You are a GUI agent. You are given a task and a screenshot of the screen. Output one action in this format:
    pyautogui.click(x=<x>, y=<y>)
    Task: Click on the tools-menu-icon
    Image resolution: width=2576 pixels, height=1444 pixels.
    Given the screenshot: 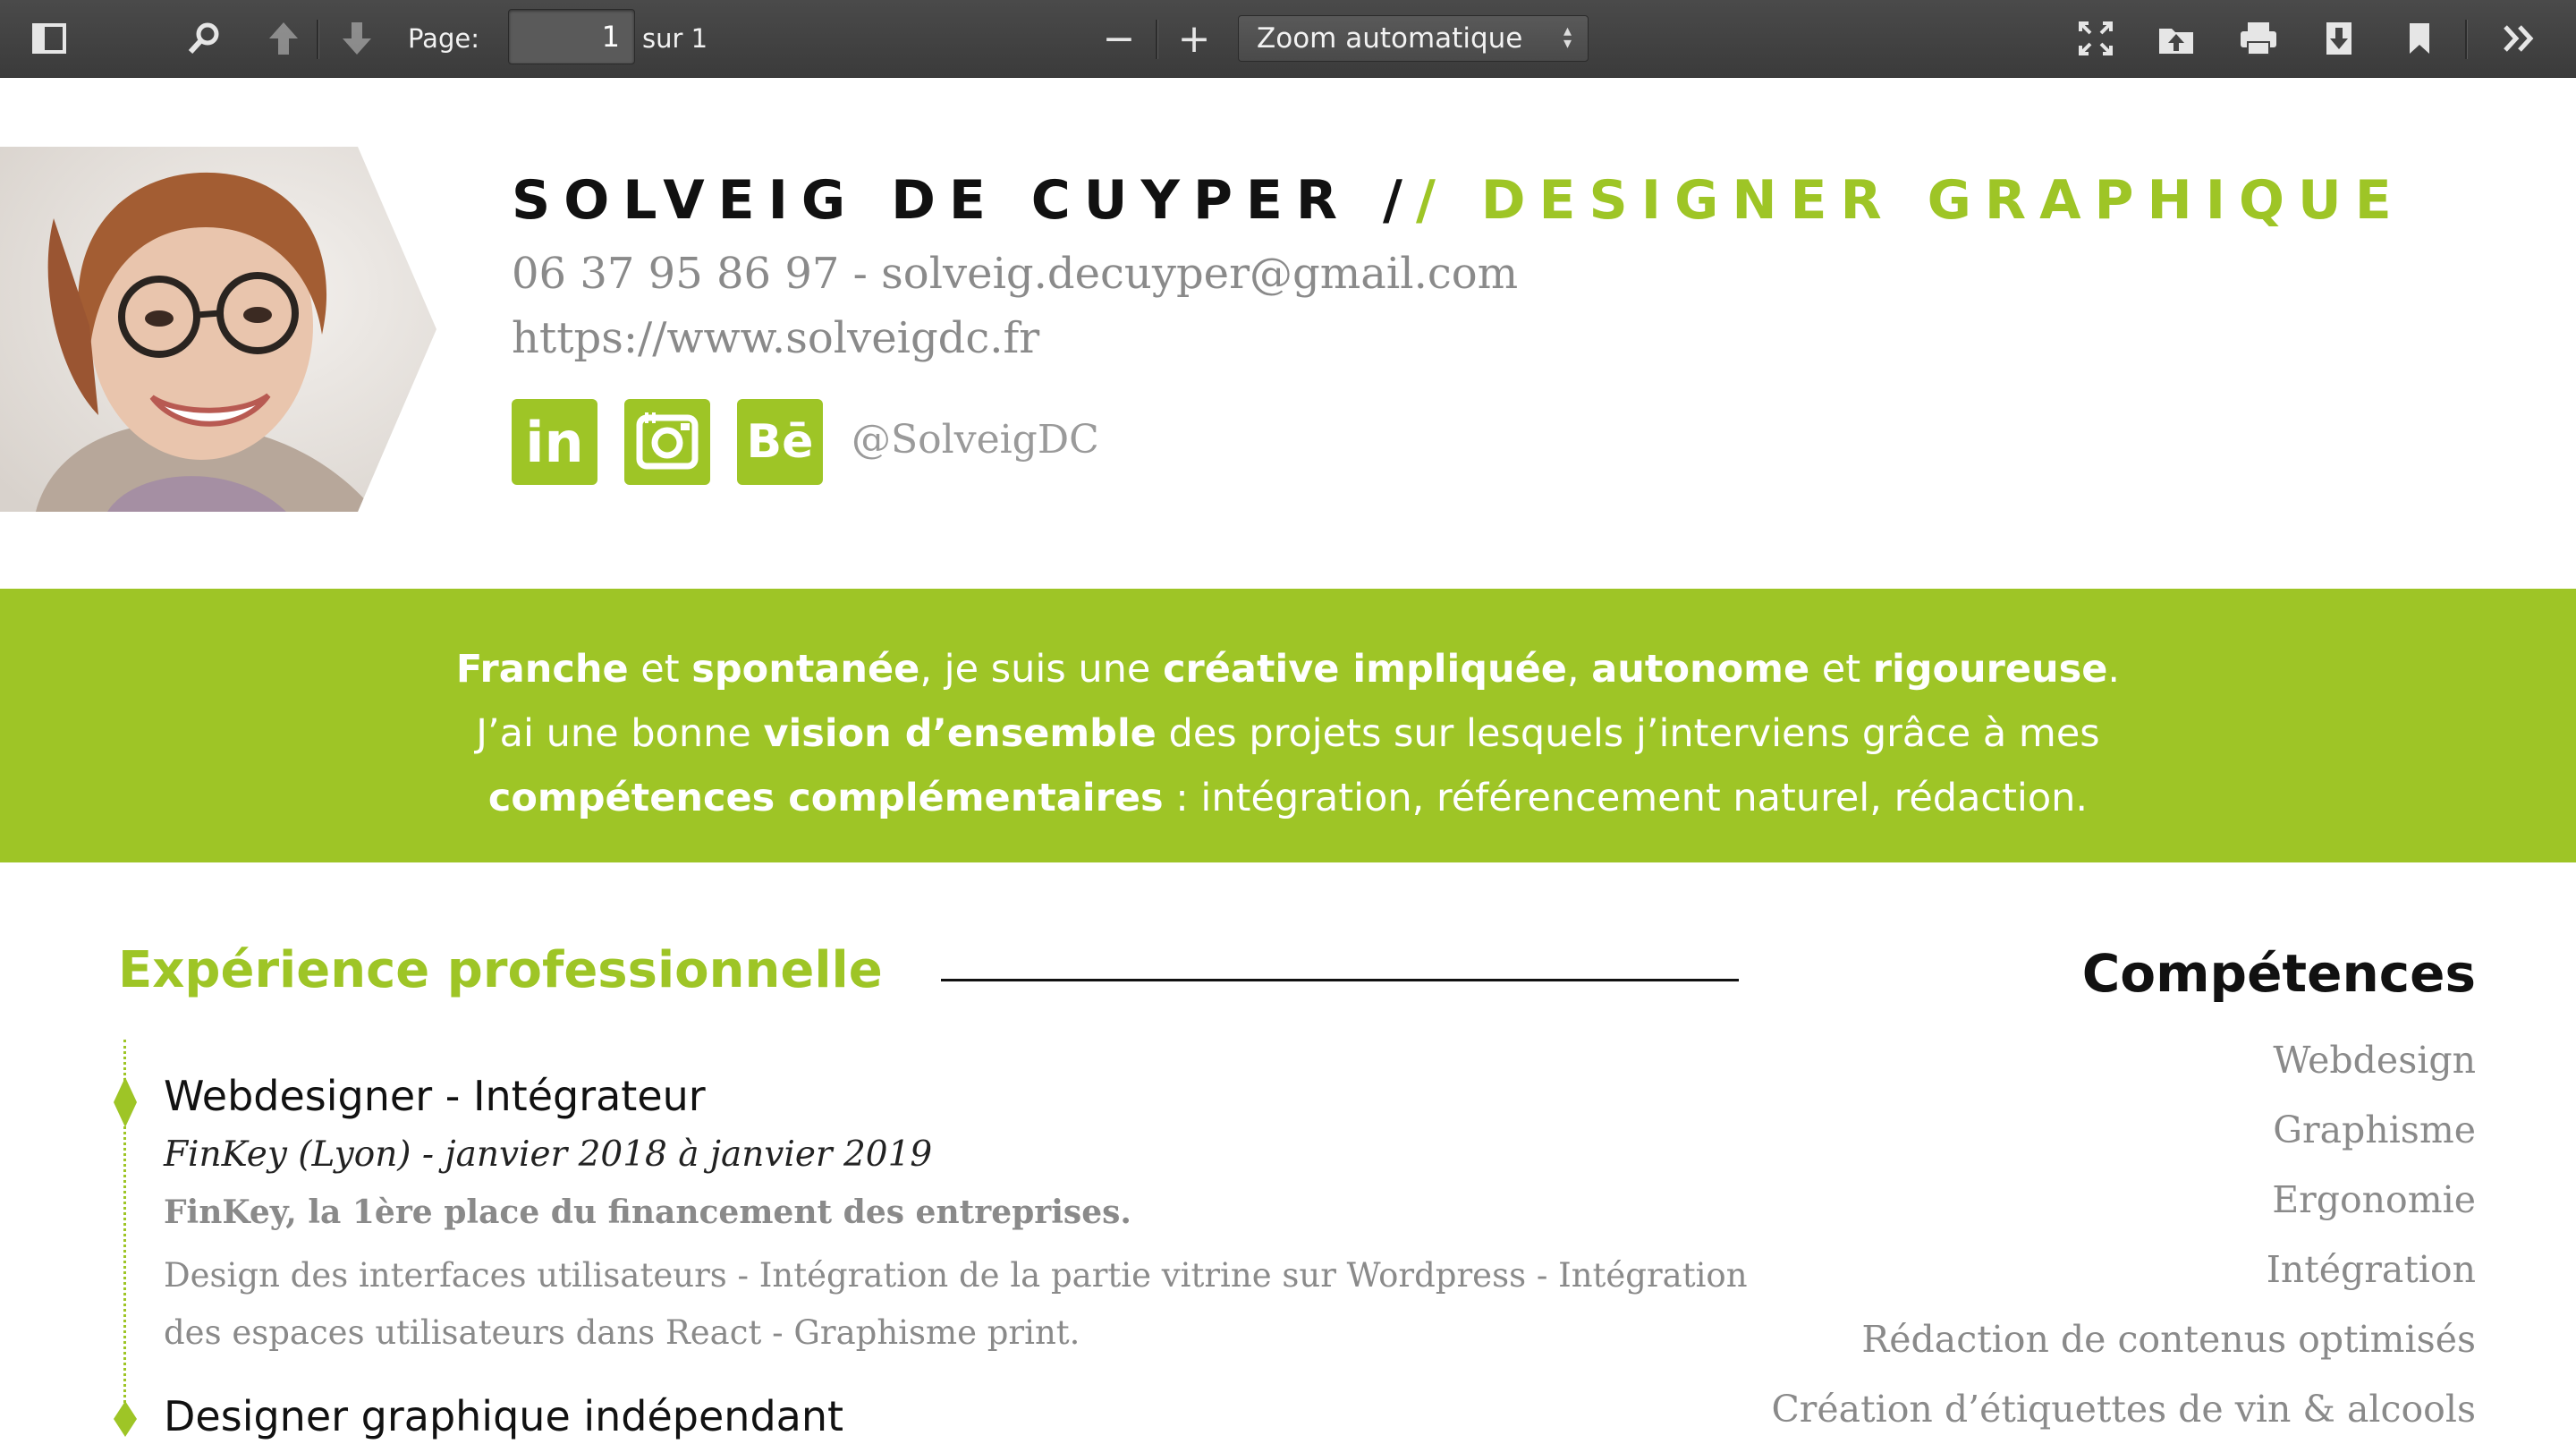 What is the action you would take?
    pyautogui.click(x=2519, y=38)
    